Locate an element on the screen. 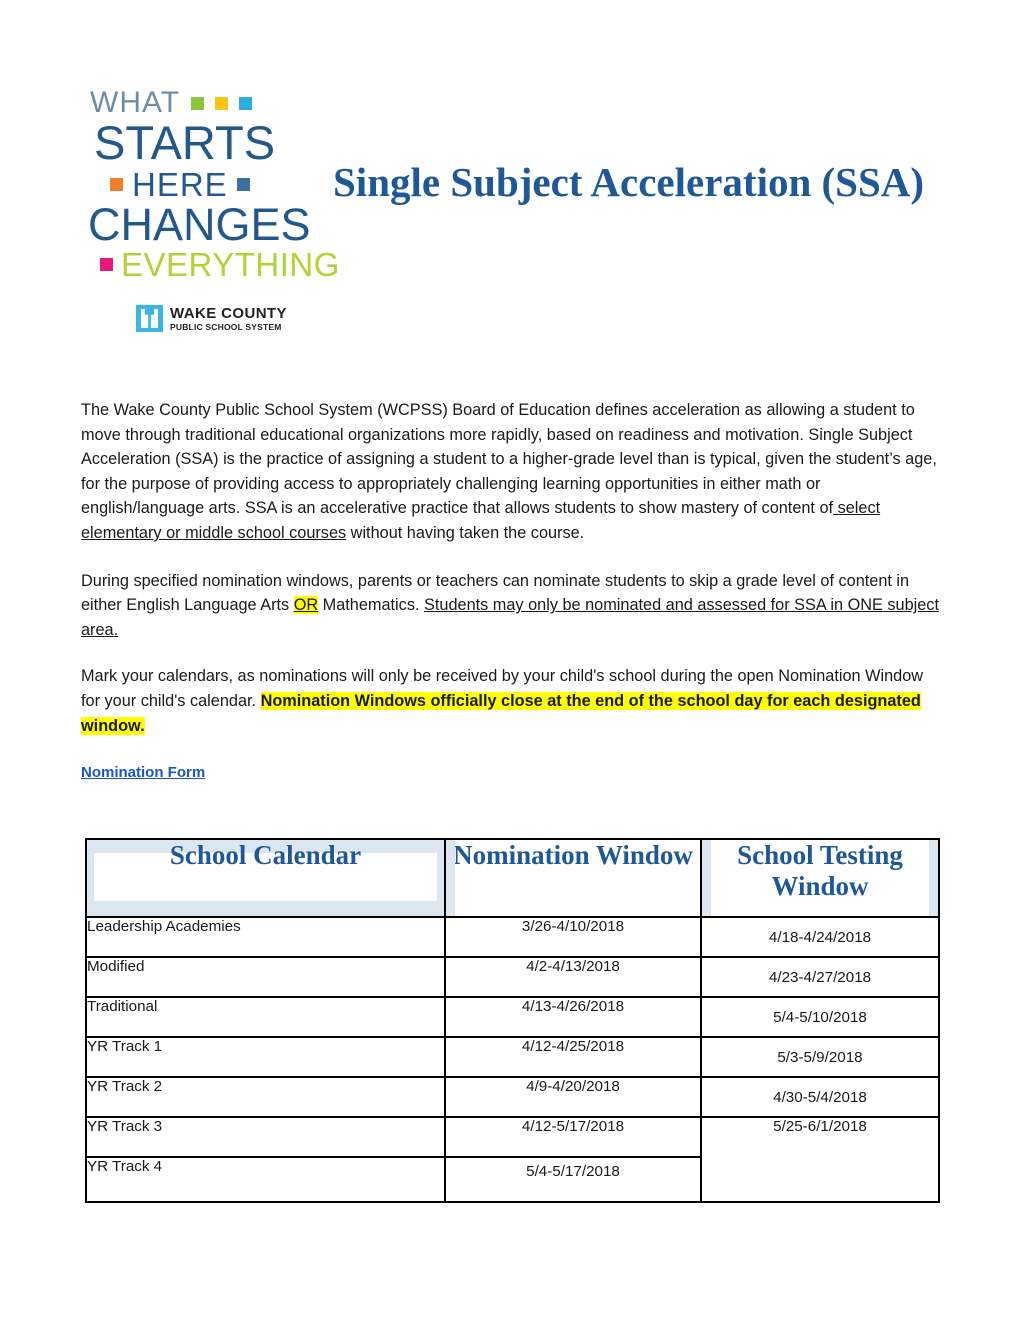 This screenshot has height=1320, width=1020. cell-nomination-window: 5/4-5/17/2018 is located at coordinates (573, 1179).